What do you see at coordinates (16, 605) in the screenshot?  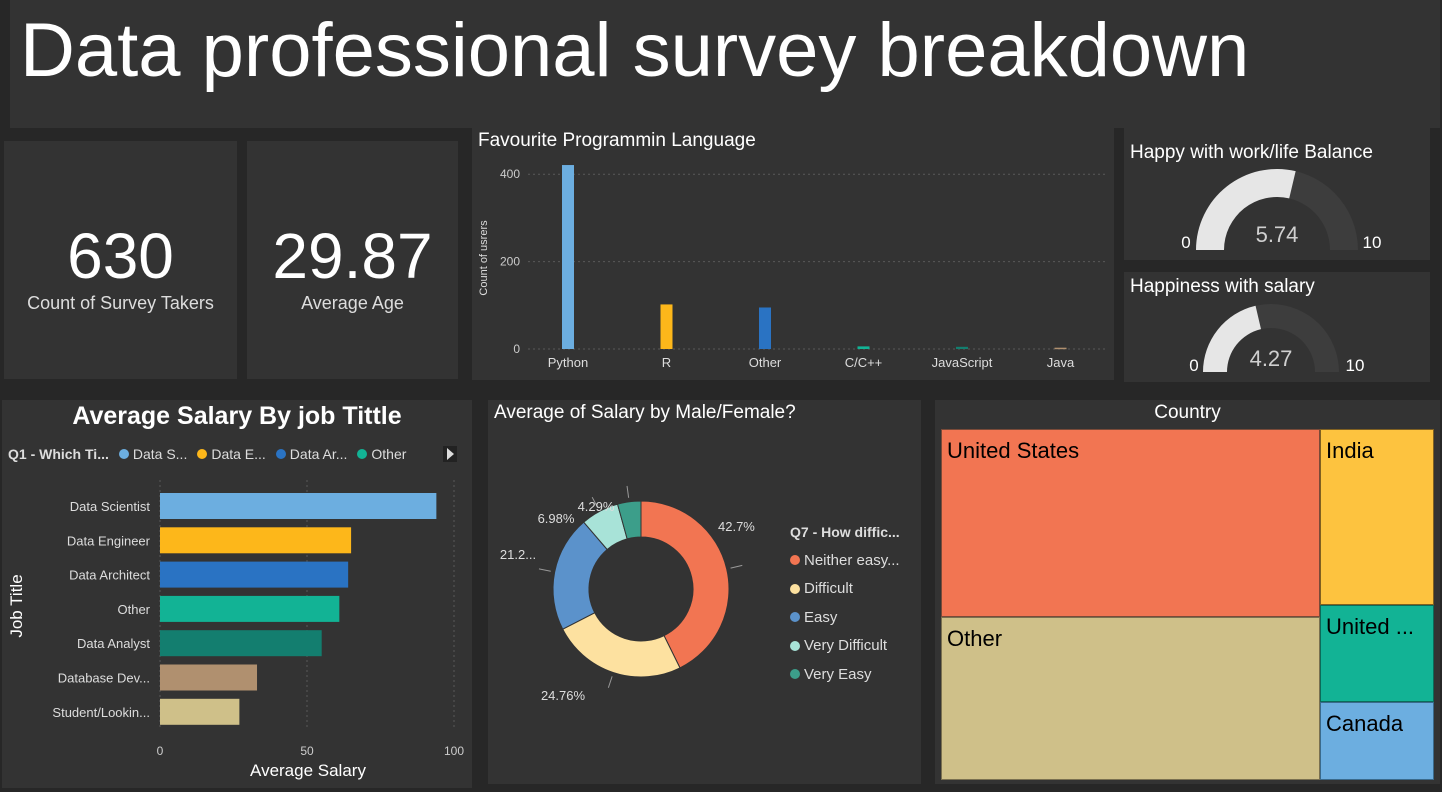 I see `y-axis-label: Job Title` at bounding box center [16, 605].